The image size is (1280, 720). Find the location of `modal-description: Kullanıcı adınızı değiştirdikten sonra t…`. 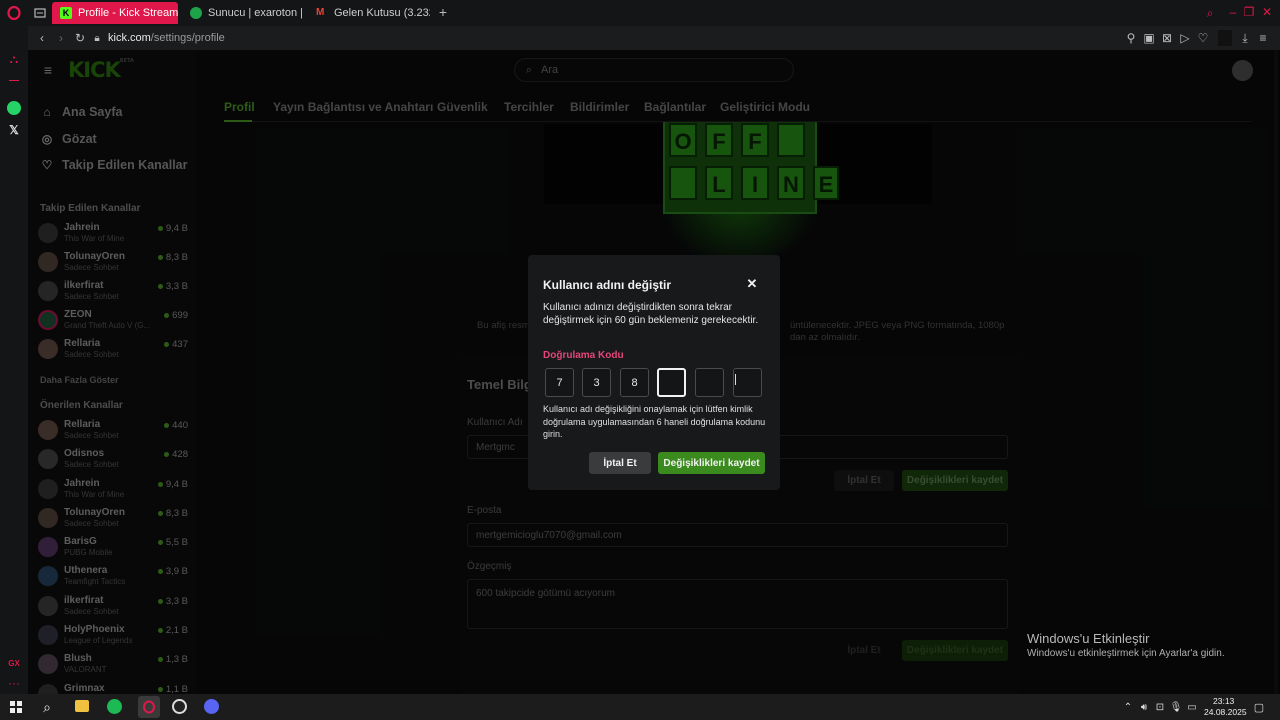

modal-description: Kullanıcı adınızı değiştirdikten sonra t… is located at coordinates (651, 314).